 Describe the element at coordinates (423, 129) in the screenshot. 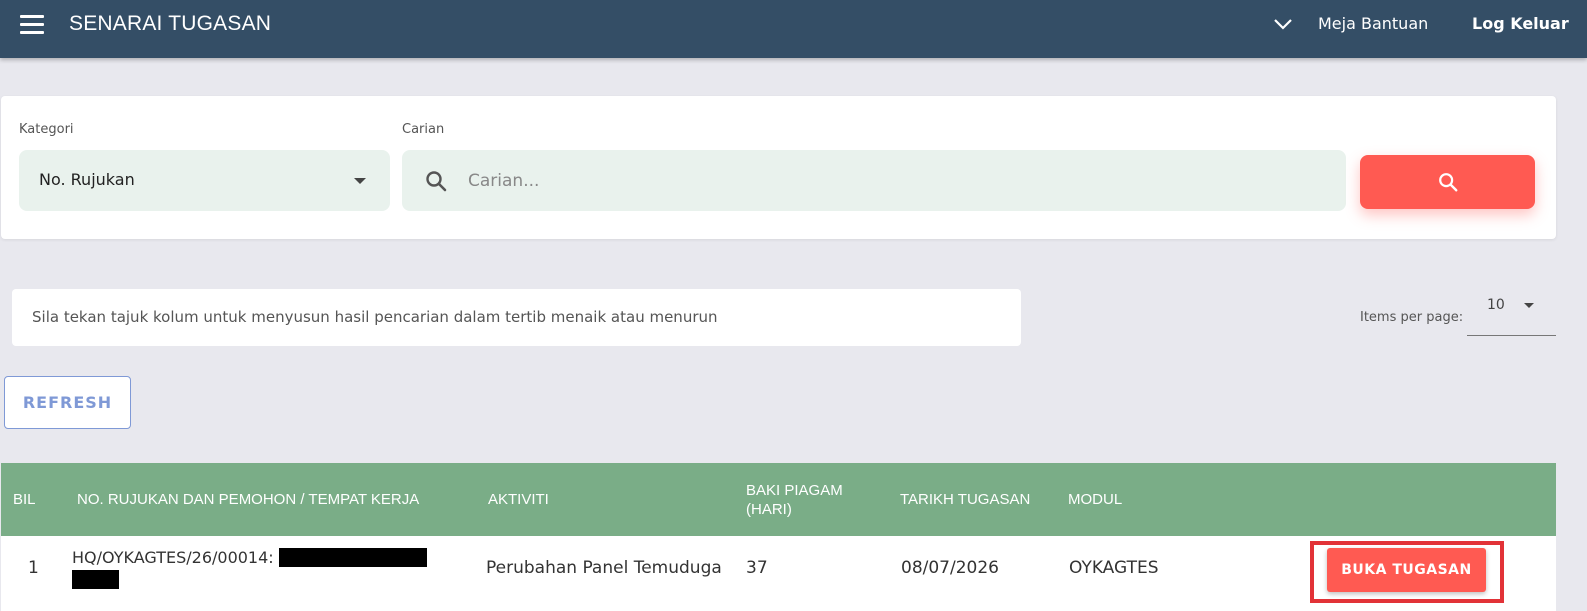

I see `carian-label: Carian` at that location.